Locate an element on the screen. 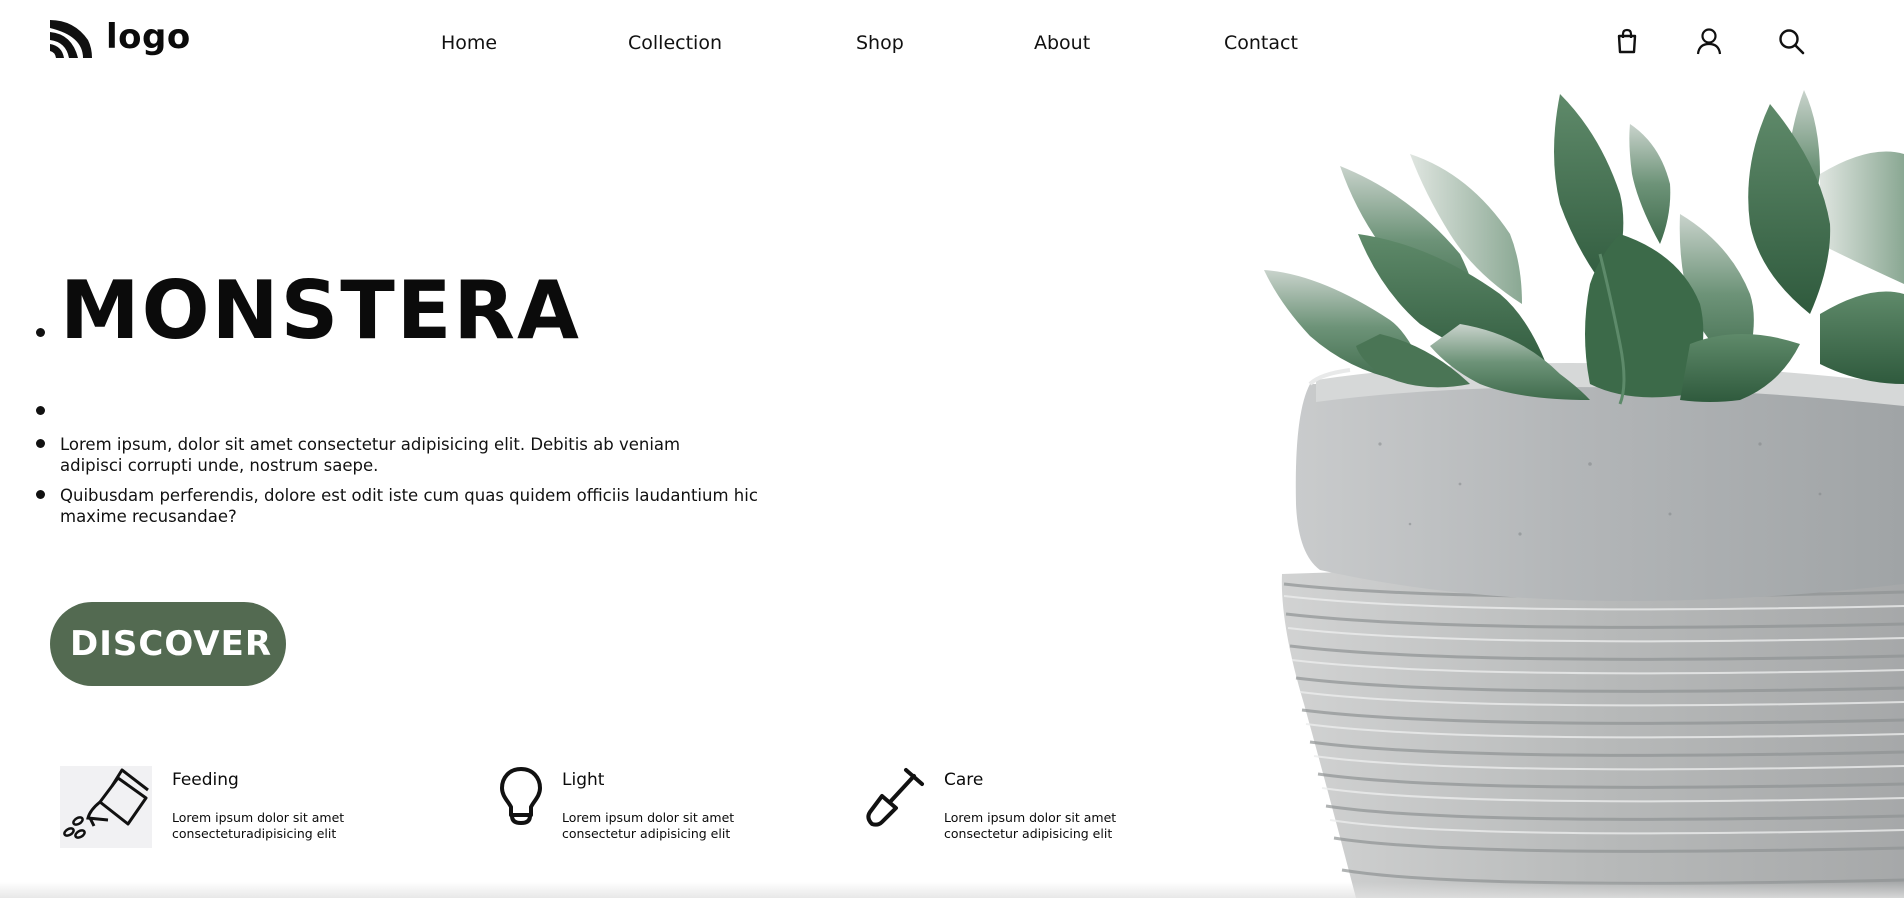  discover-button: DISCOVER is located at coordinates (168, 644).